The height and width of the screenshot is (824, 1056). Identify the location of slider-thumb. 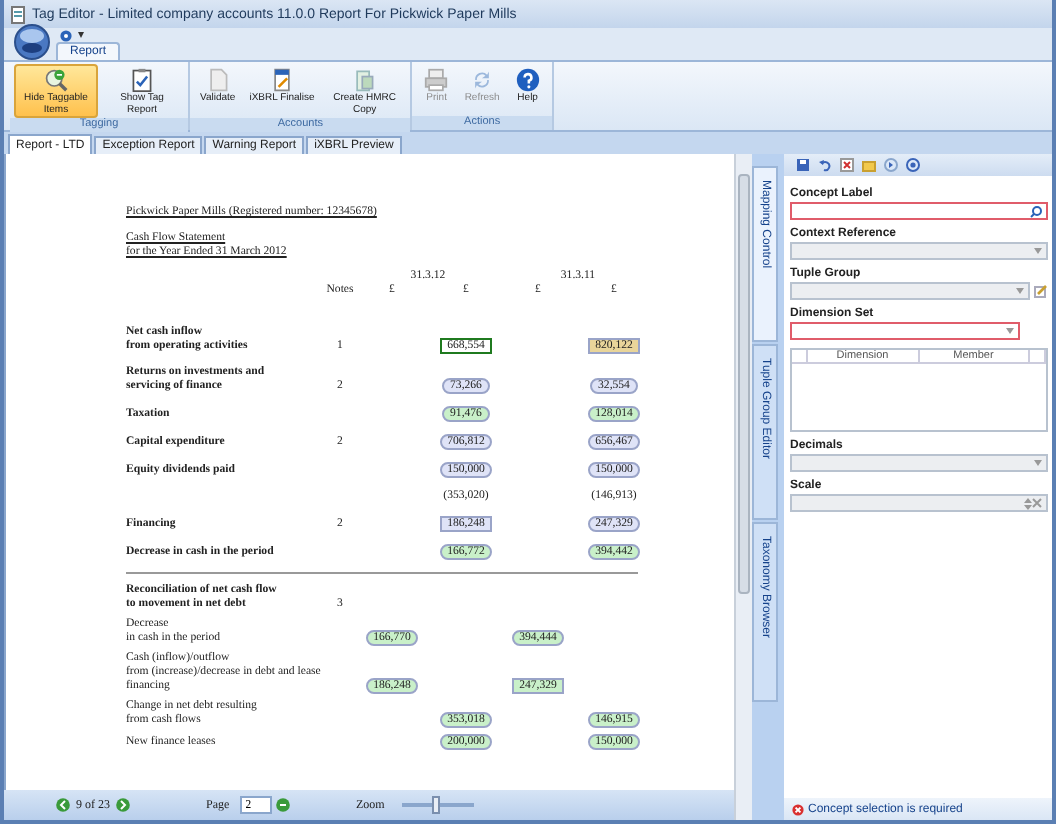
(435, 805).